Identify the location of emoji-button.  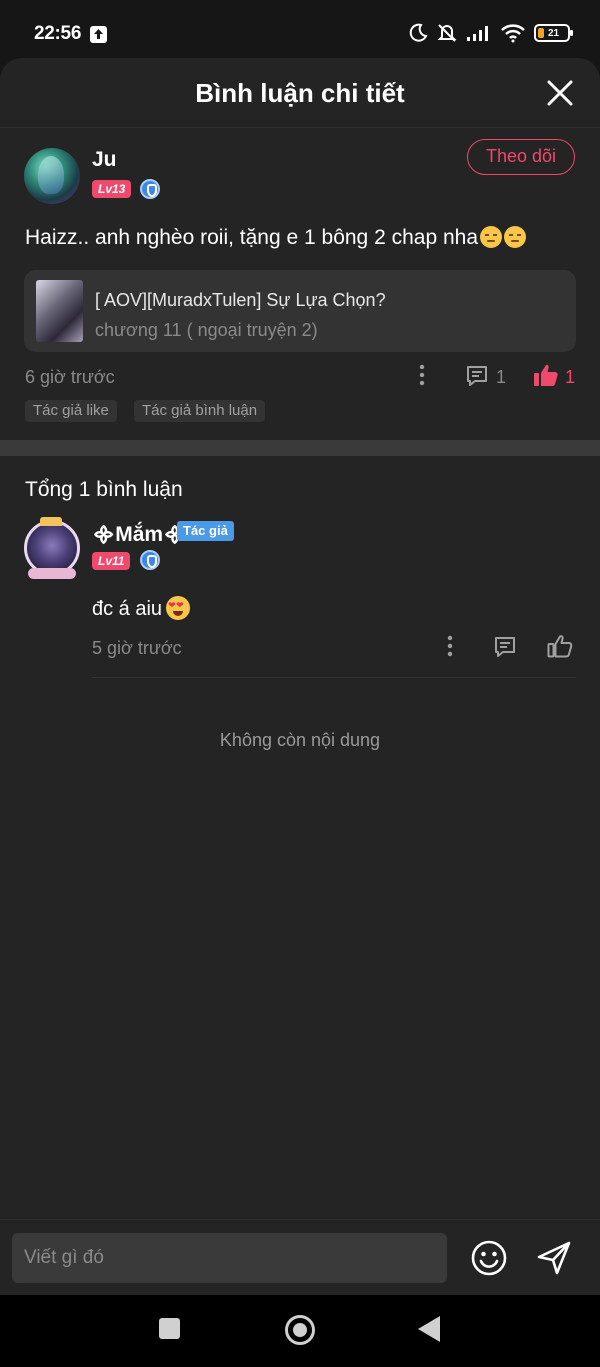
(489, 1260).